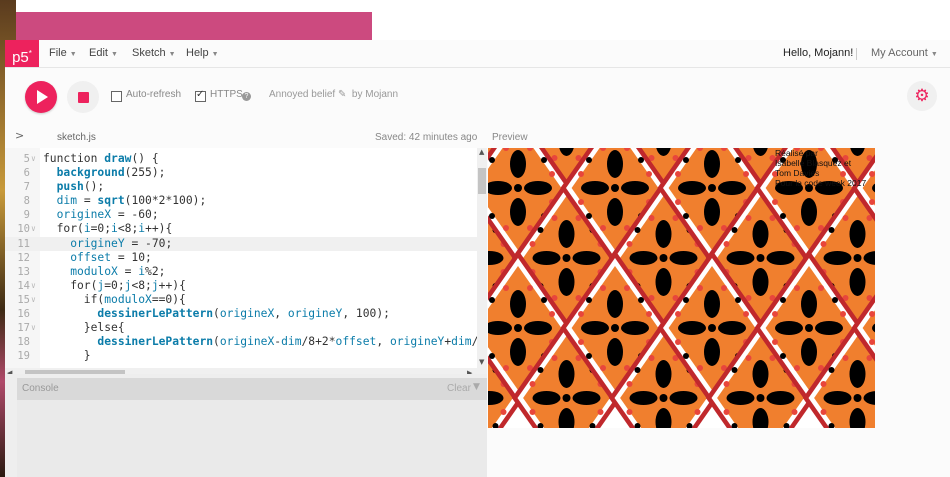 The image size is (950, 477). I want to click on gear-icon: ⚙, so click(922, 96).